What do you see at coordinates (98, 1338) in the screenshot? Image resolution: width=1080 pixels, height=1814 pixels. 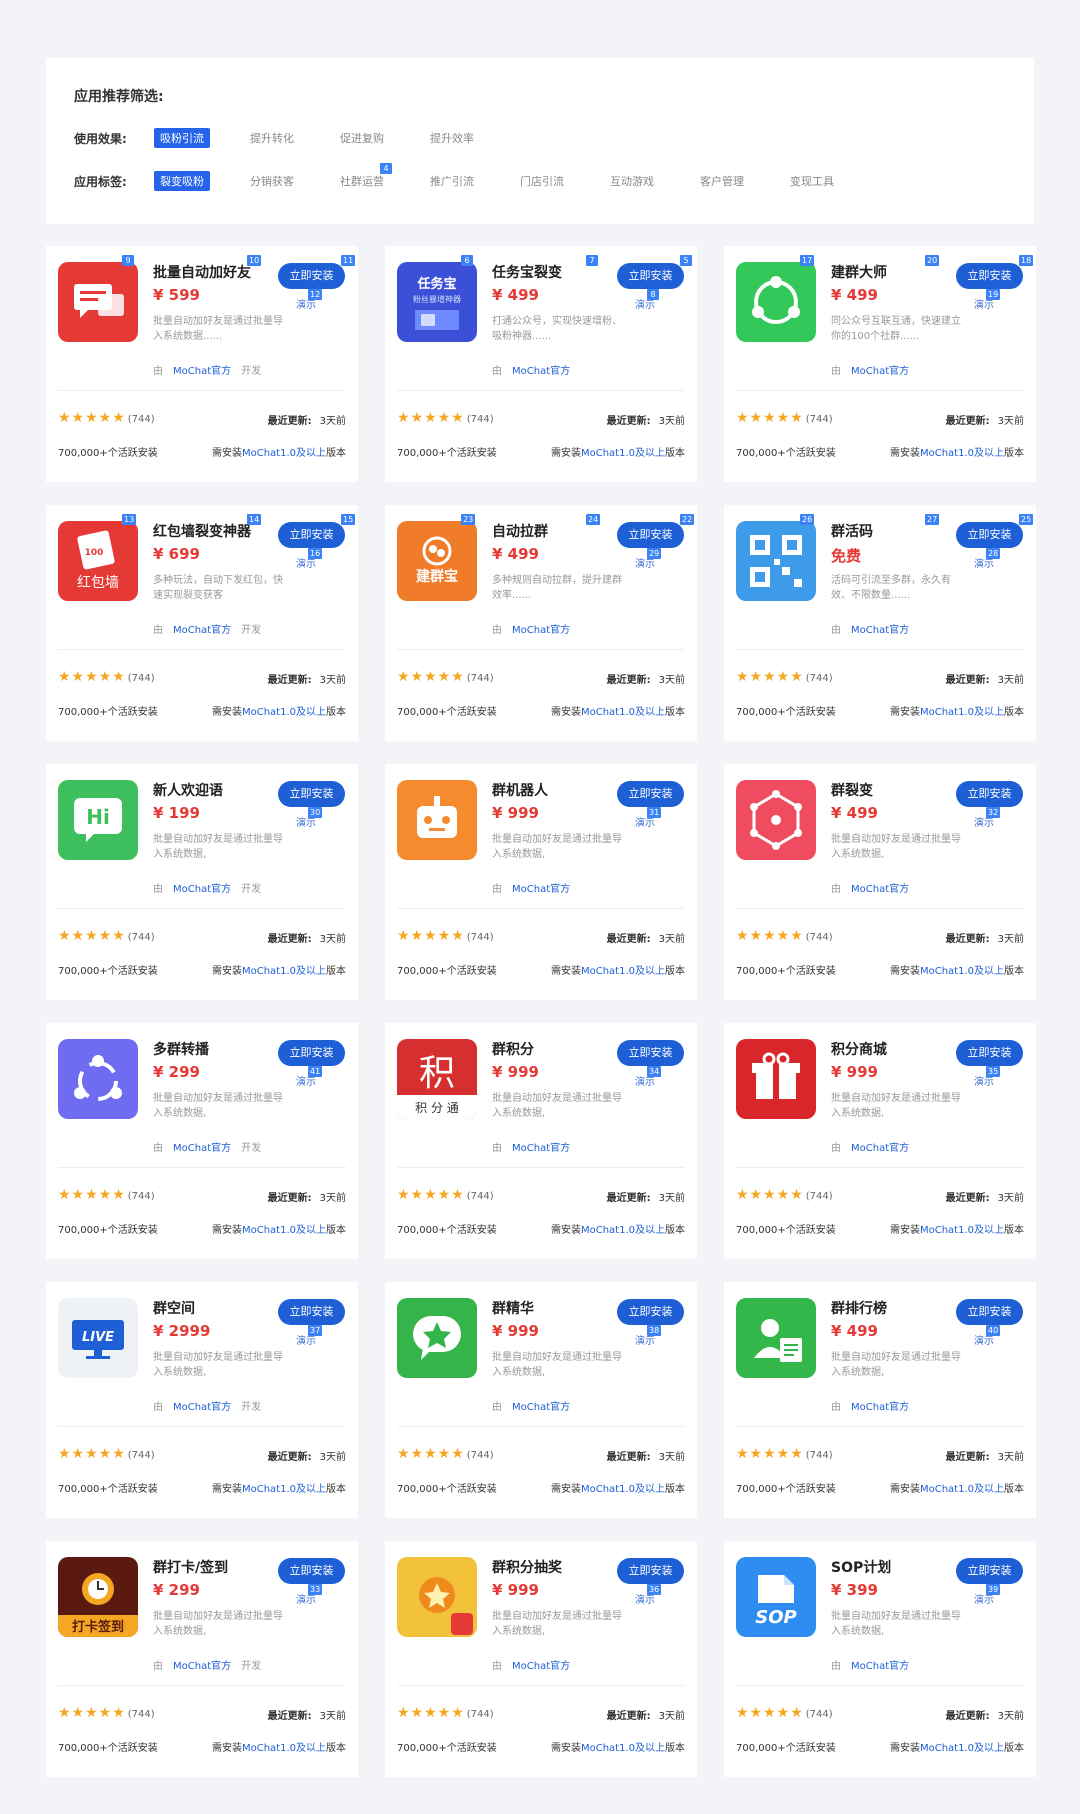 I see `live-tv-icon: LIVE` at bounding box center [98, 1338].